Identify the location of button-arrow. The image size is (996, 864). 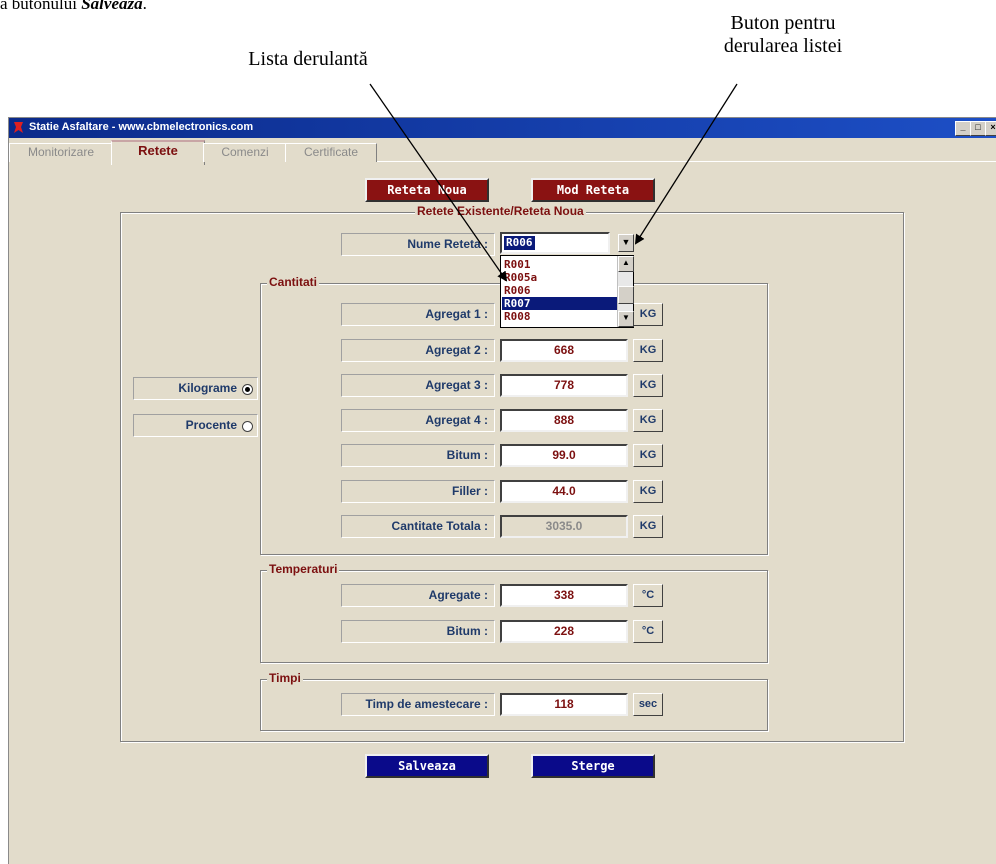
(686, 164).